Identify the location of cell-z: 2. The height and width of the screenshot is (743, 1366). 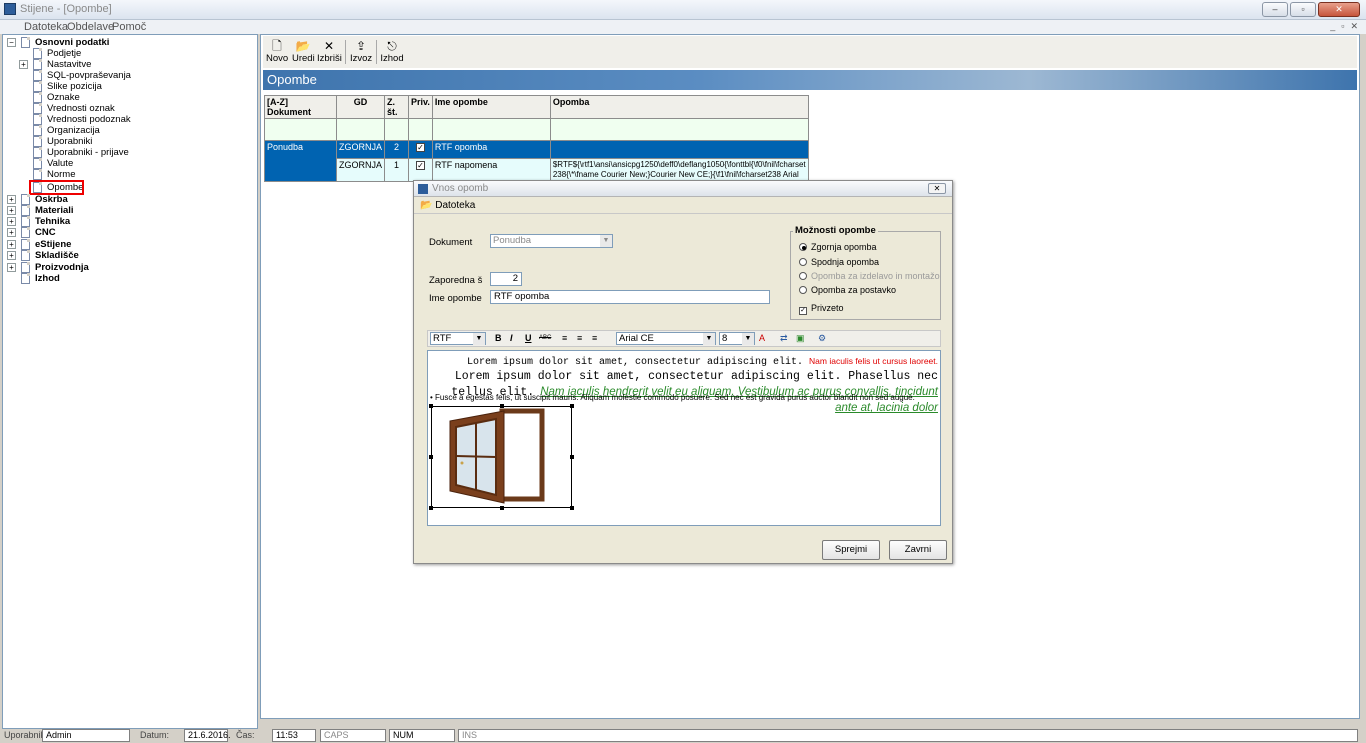
(397, 149).